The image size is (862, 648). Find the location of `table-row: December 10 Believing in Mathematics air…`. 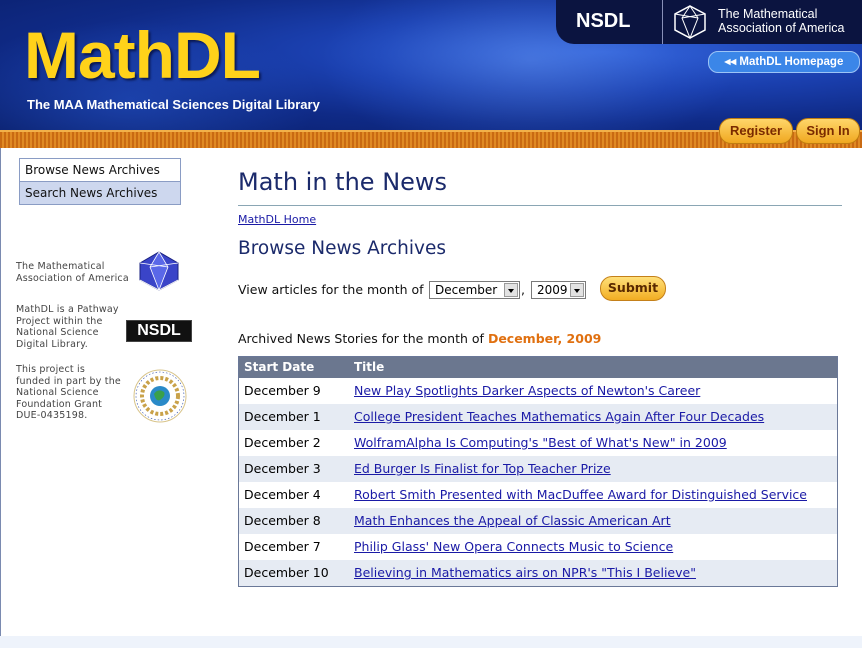

table-row: December 10 Believing in Mathematics air… is located at coordinates (538, 573).